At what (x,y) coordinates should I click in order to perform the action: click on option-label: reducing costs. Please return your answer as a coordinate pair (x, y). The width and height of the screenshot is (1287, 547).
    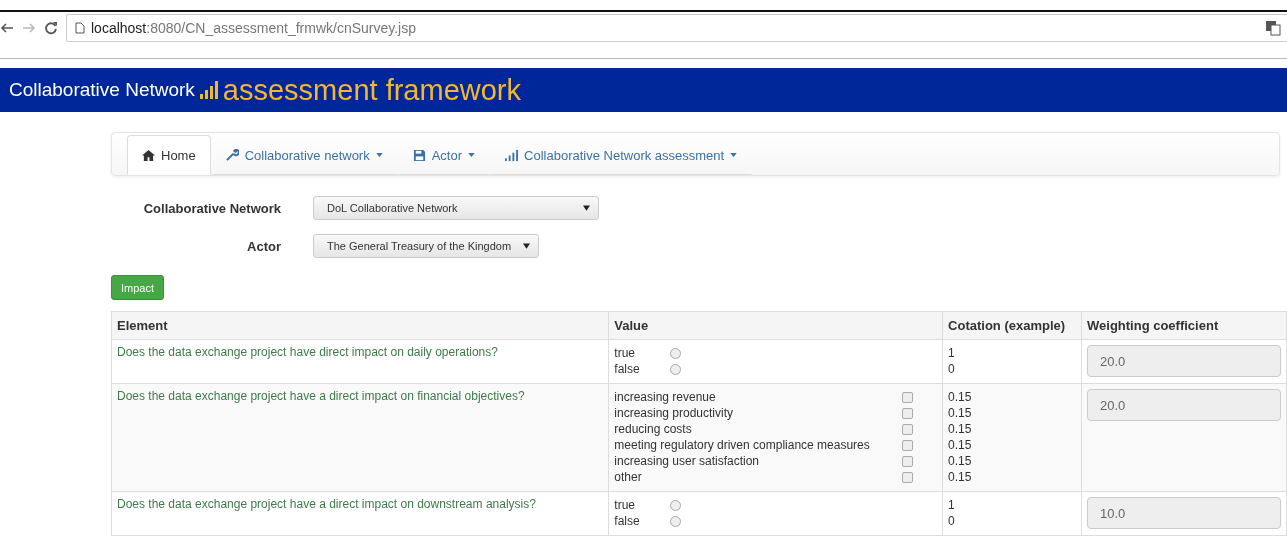
    Looking at the image, I should click on (653, 429).